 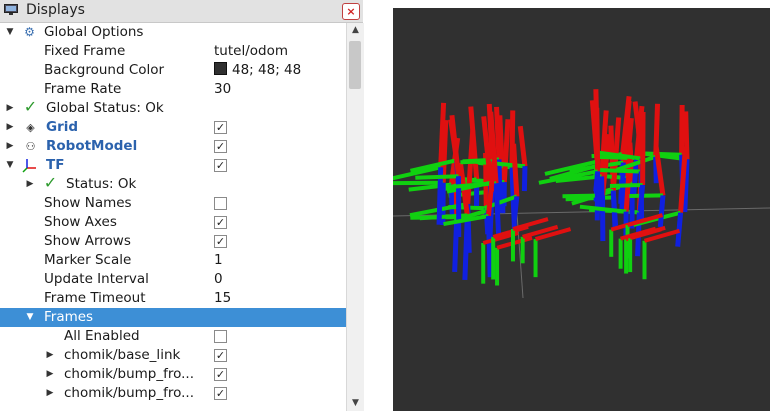 I want to click on global-status-label: Global Status: Ok, so click(x=105, y=108).